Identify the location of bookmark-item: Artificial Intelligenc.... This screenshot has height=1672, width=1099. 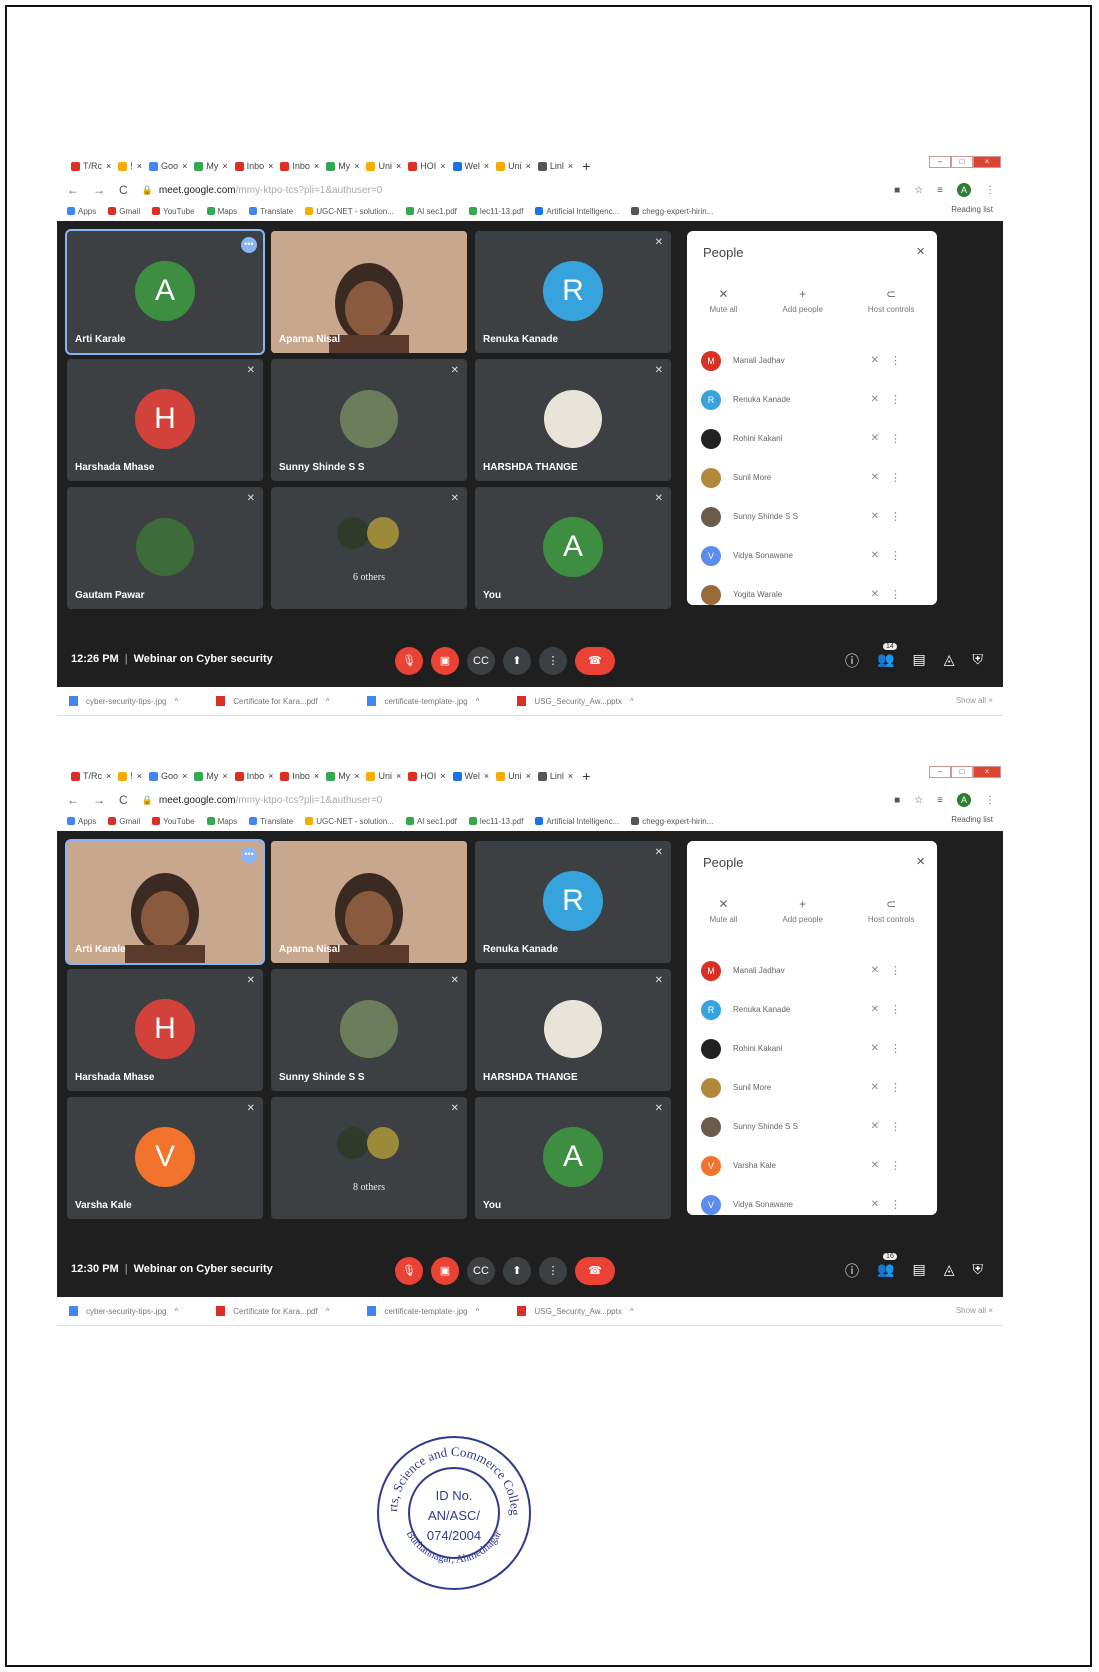
(577, 821).